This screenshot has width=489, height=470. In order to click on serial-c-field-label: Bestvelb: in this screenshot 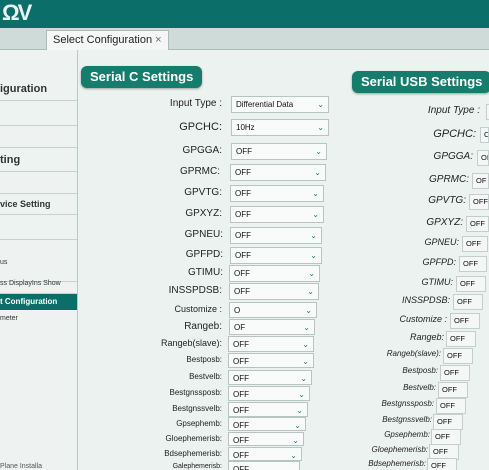, I will do `click(205, 376)`.